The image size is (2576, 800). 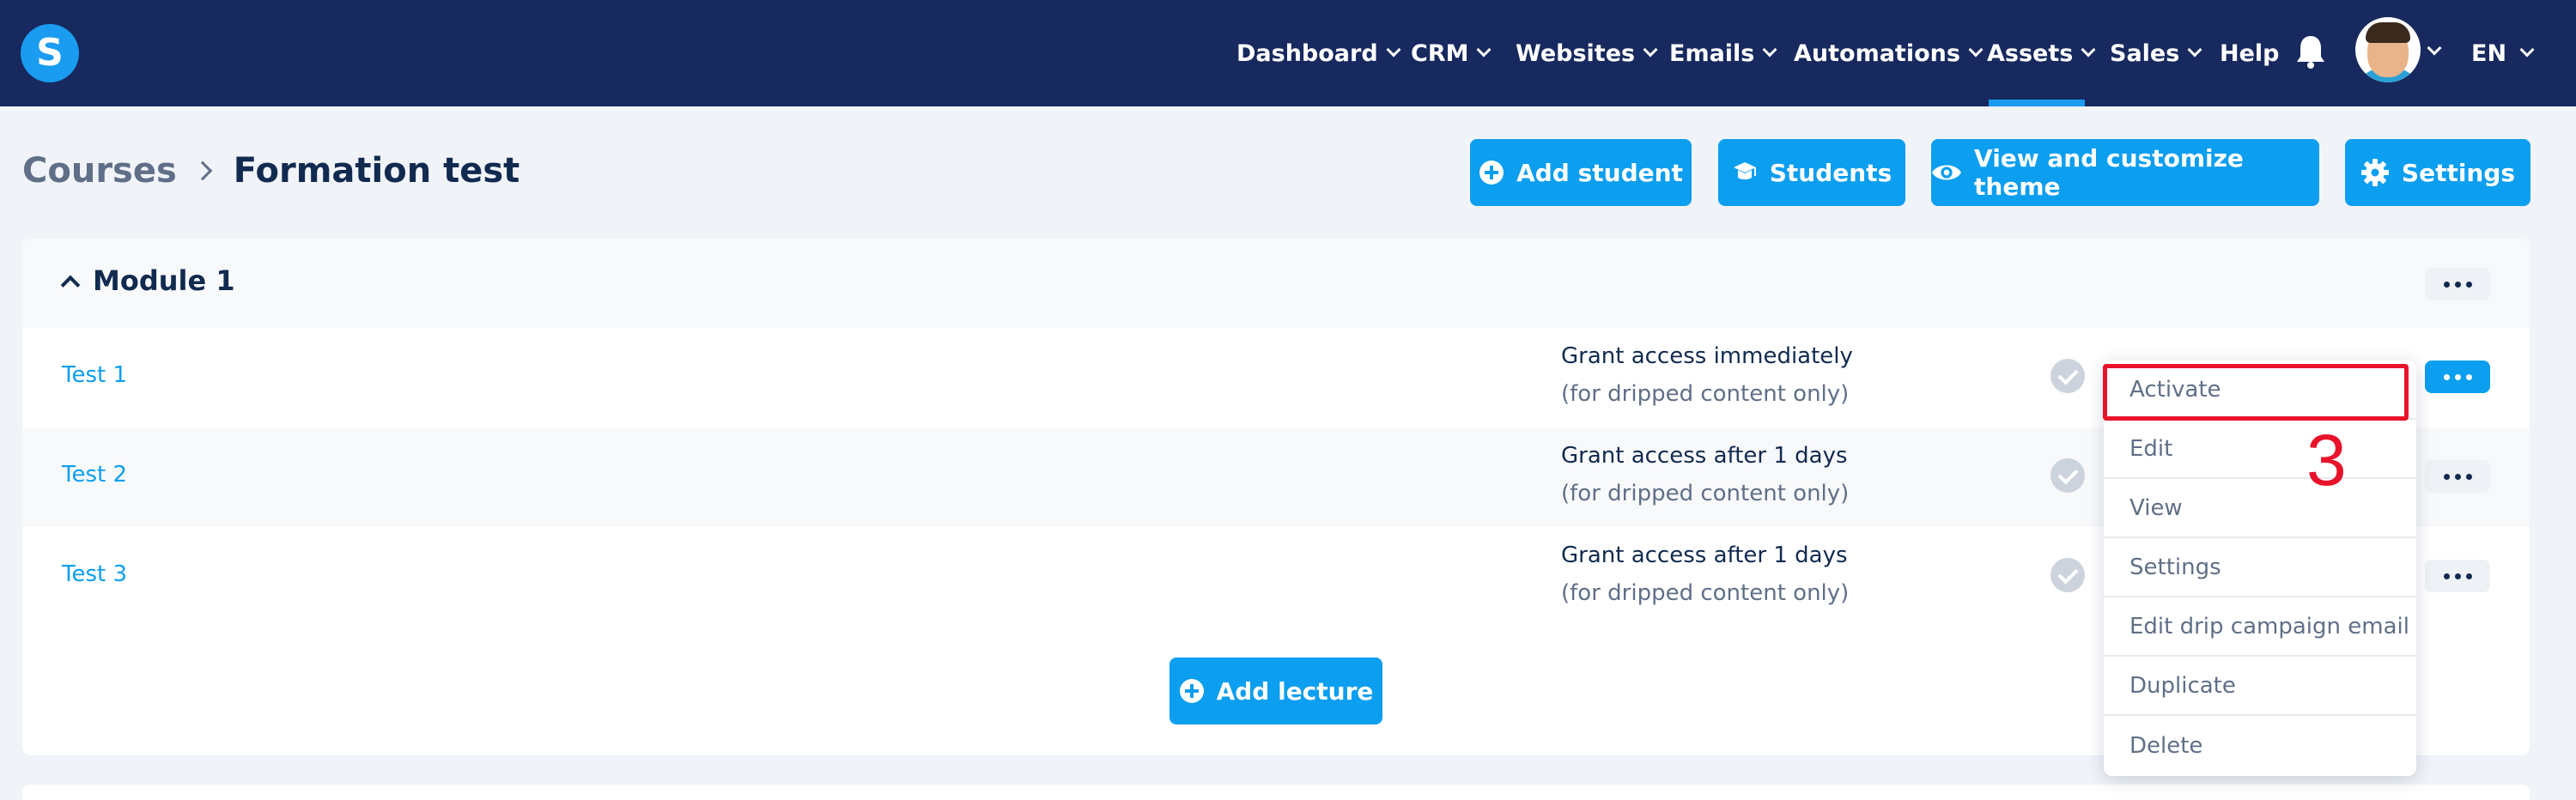 I want to click on module-title: Module 1, so click(x=164, y=281).